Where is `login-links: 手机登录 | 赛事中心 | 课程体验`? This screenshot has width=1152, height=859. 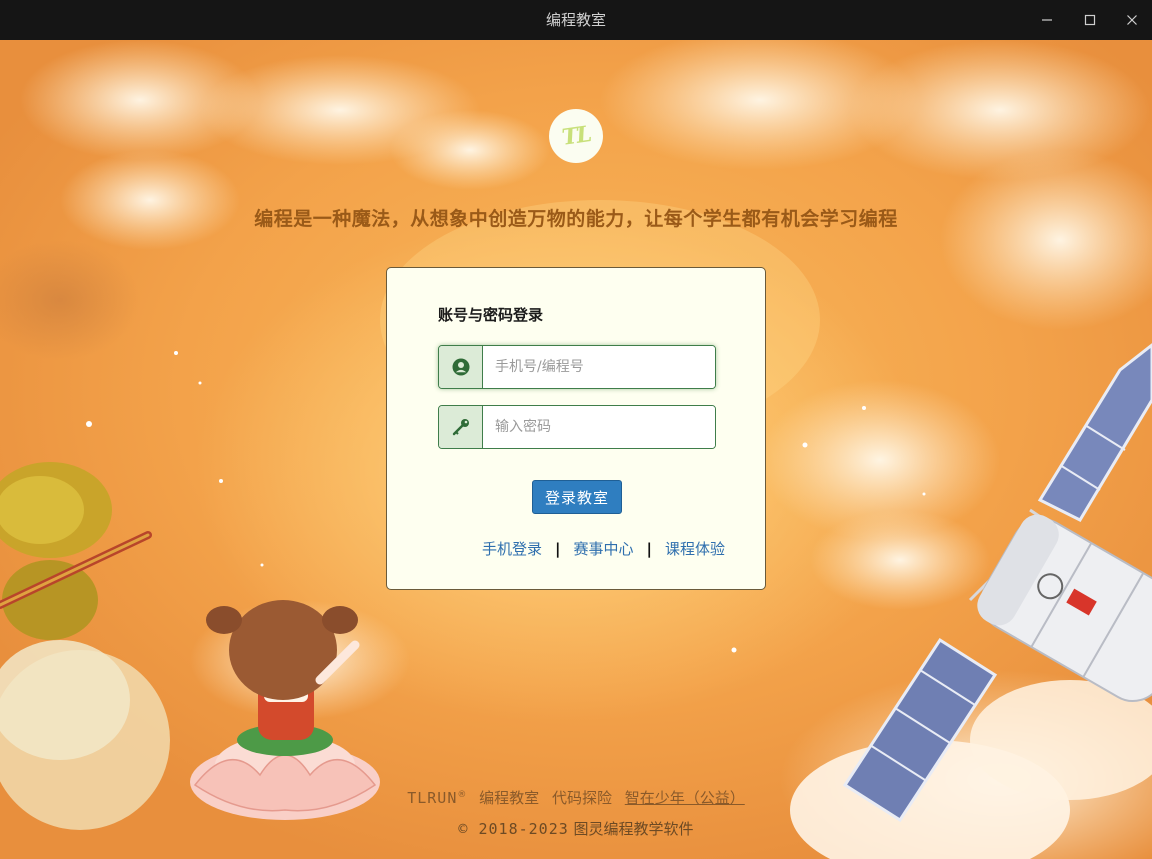
login-links: 手机登录 | 赛事中心 | 课程体验 is located at coordinates (603, 548).